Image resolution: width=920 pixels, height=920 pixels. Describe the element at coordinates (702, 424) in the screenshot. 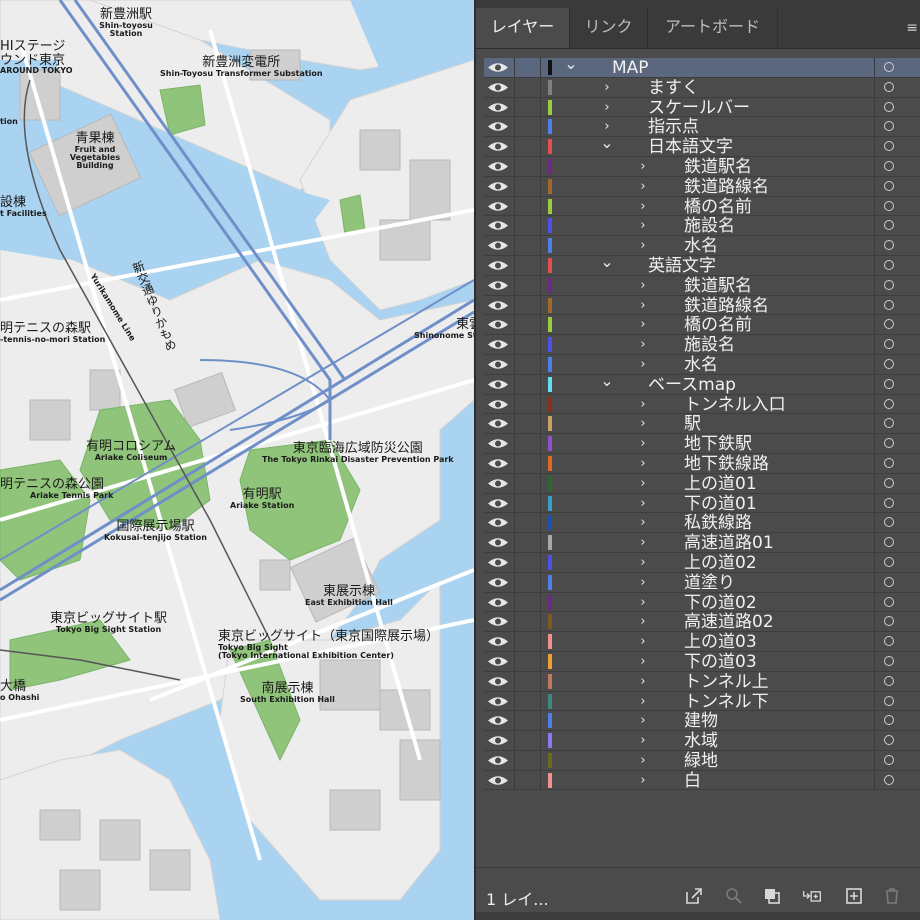

I see `layer-row: › 駅` at that location.